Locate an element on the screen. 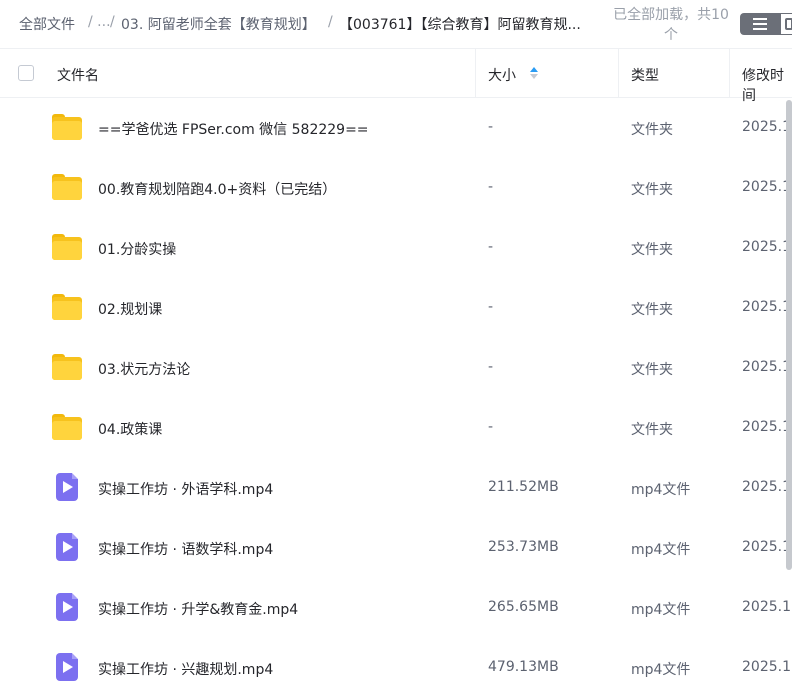 Image resolution: width=792 pixels, height=698 pixels. sort-icon is located at coordinates (534, 74).